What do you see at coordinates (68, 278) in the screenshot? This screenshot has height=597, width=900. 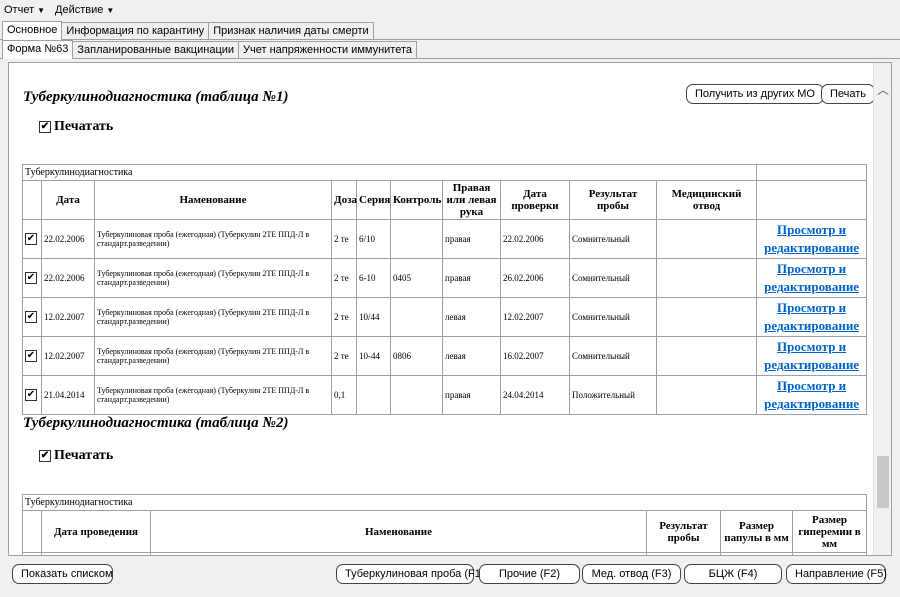 I see `cell-date: 22.02.2006` at bounding box center [68, 278].